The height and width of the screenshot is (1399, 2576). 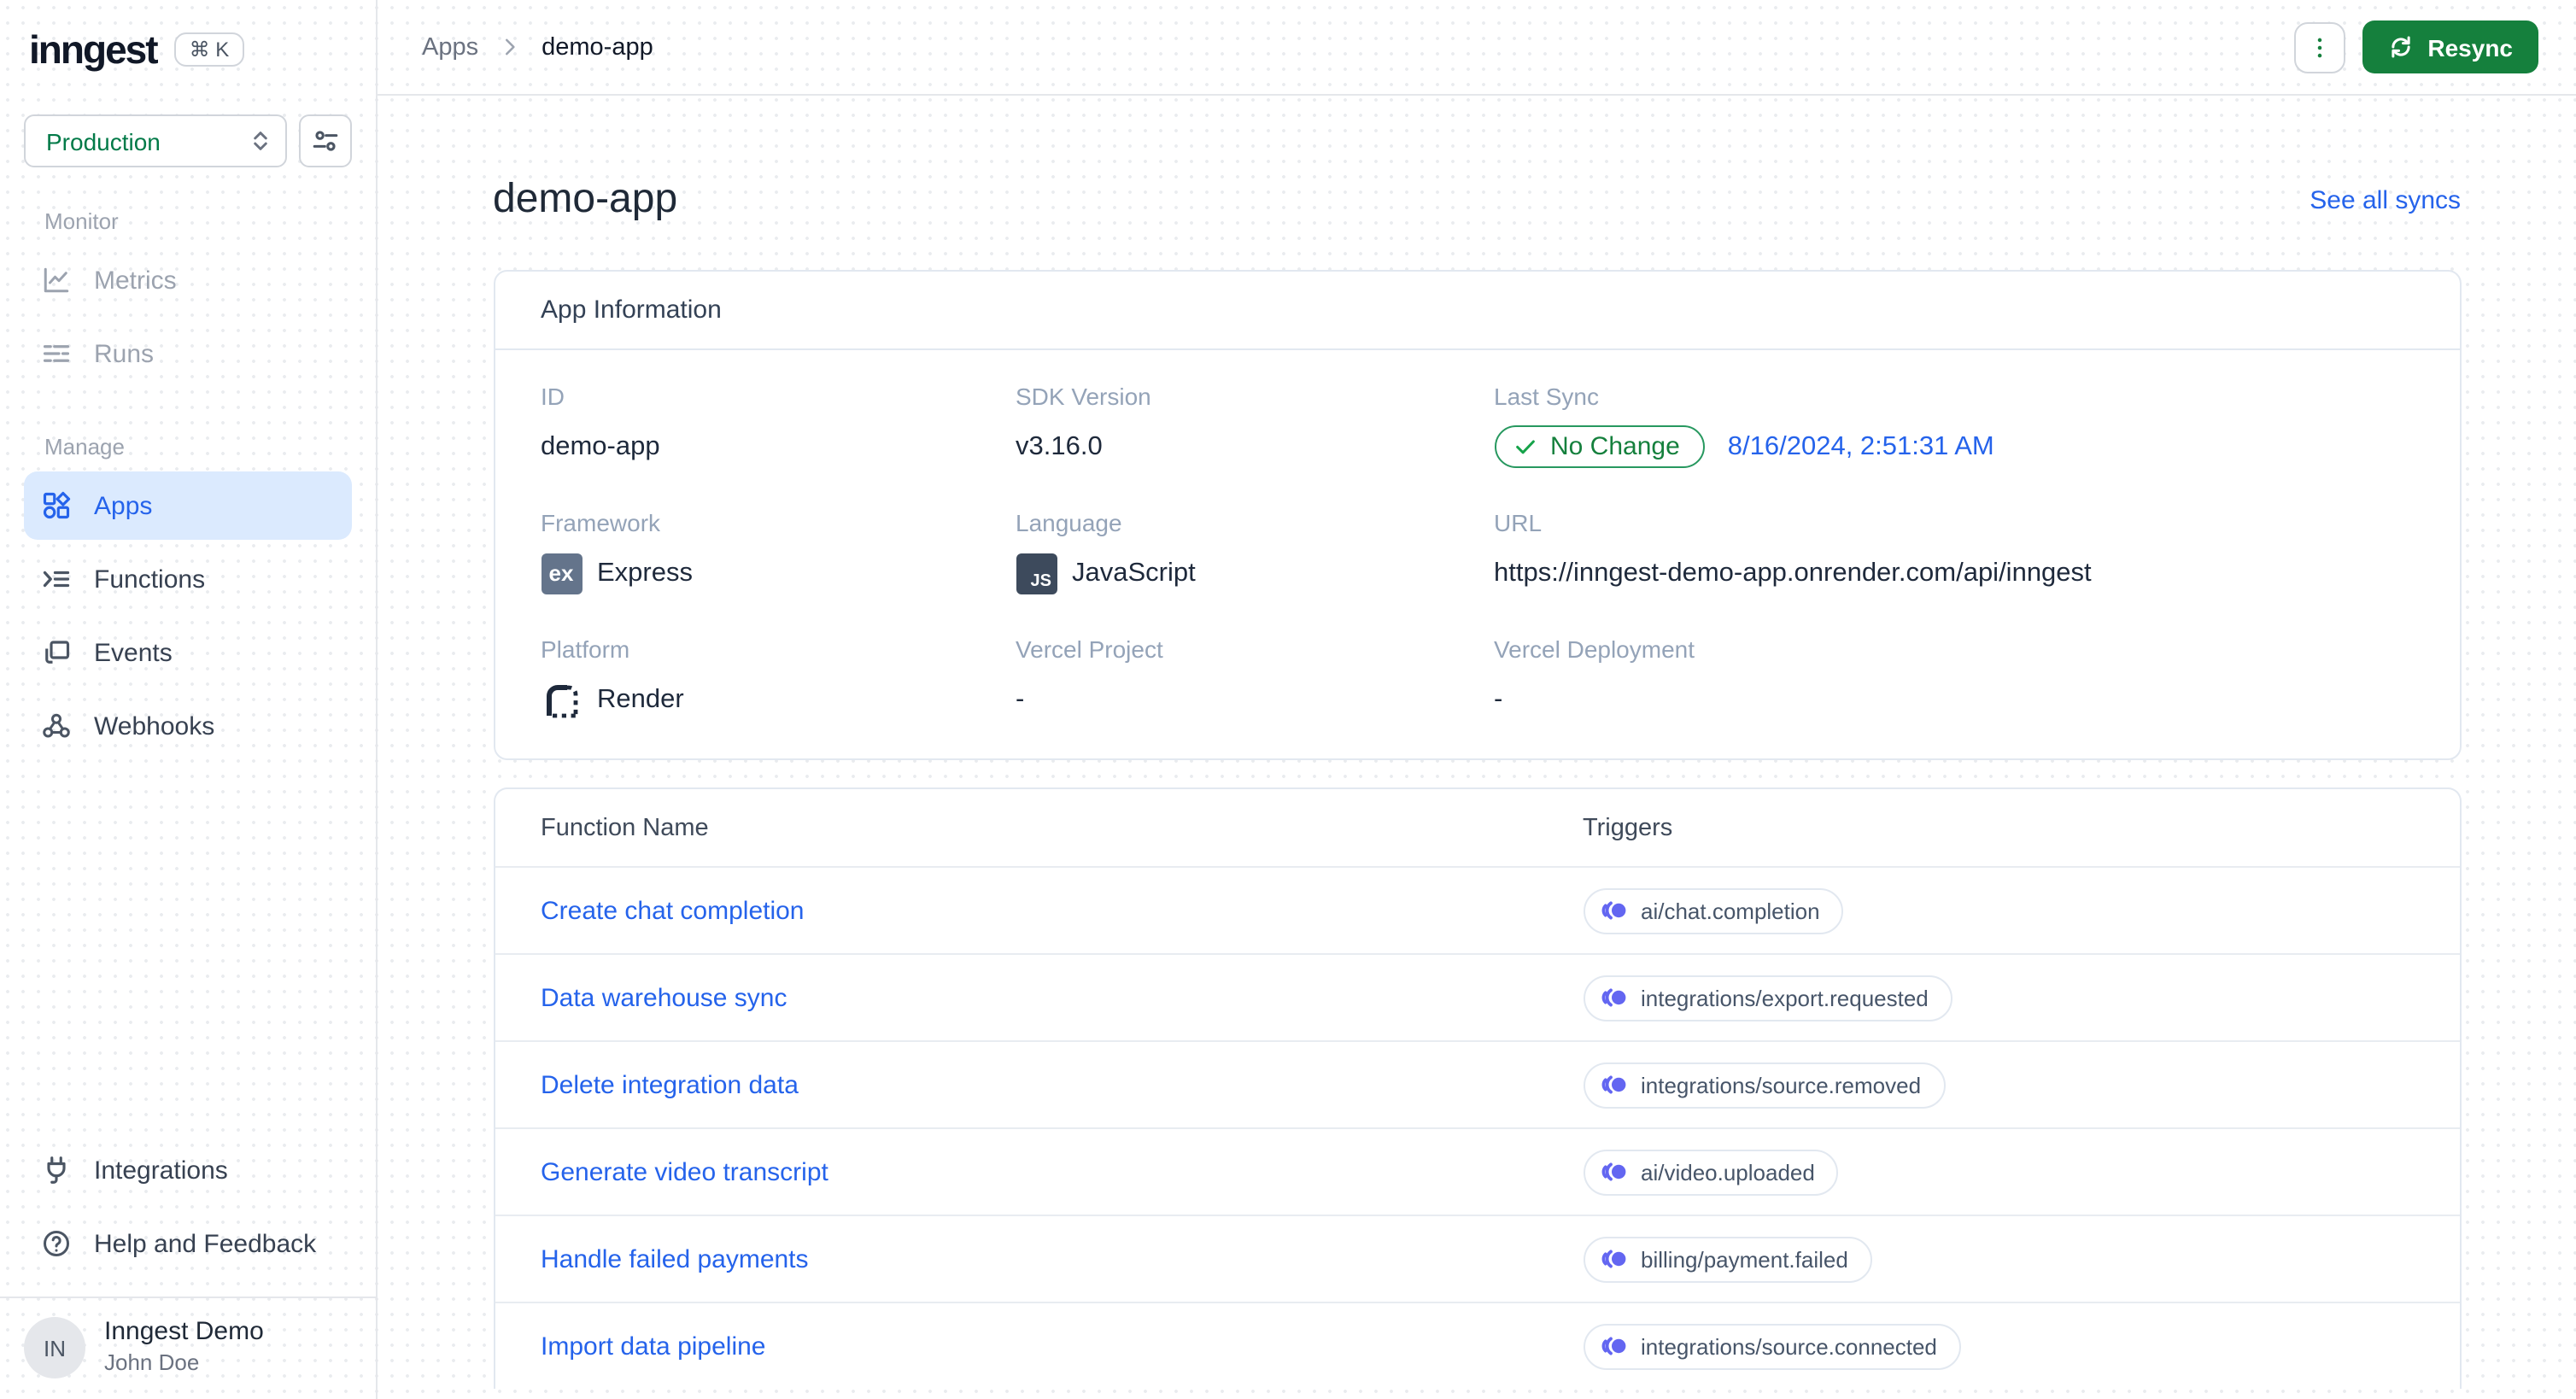 I want to click on info-value: -, so click(x=1498, y=698).